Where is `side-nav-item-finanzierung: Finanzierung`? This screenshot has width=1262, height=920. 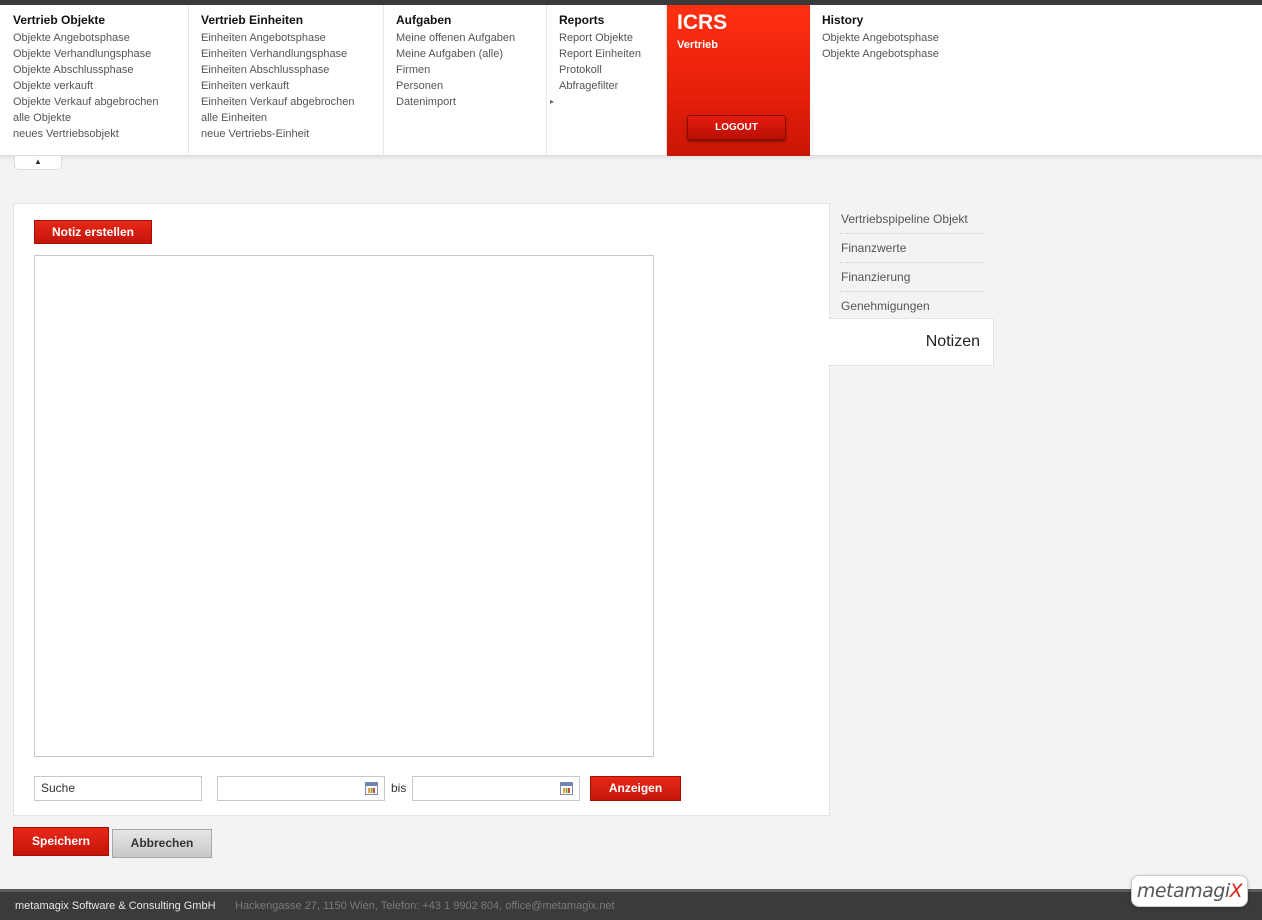 side-nav-item-finanzierung: Finanzierung is located at coordinates (912, 277).